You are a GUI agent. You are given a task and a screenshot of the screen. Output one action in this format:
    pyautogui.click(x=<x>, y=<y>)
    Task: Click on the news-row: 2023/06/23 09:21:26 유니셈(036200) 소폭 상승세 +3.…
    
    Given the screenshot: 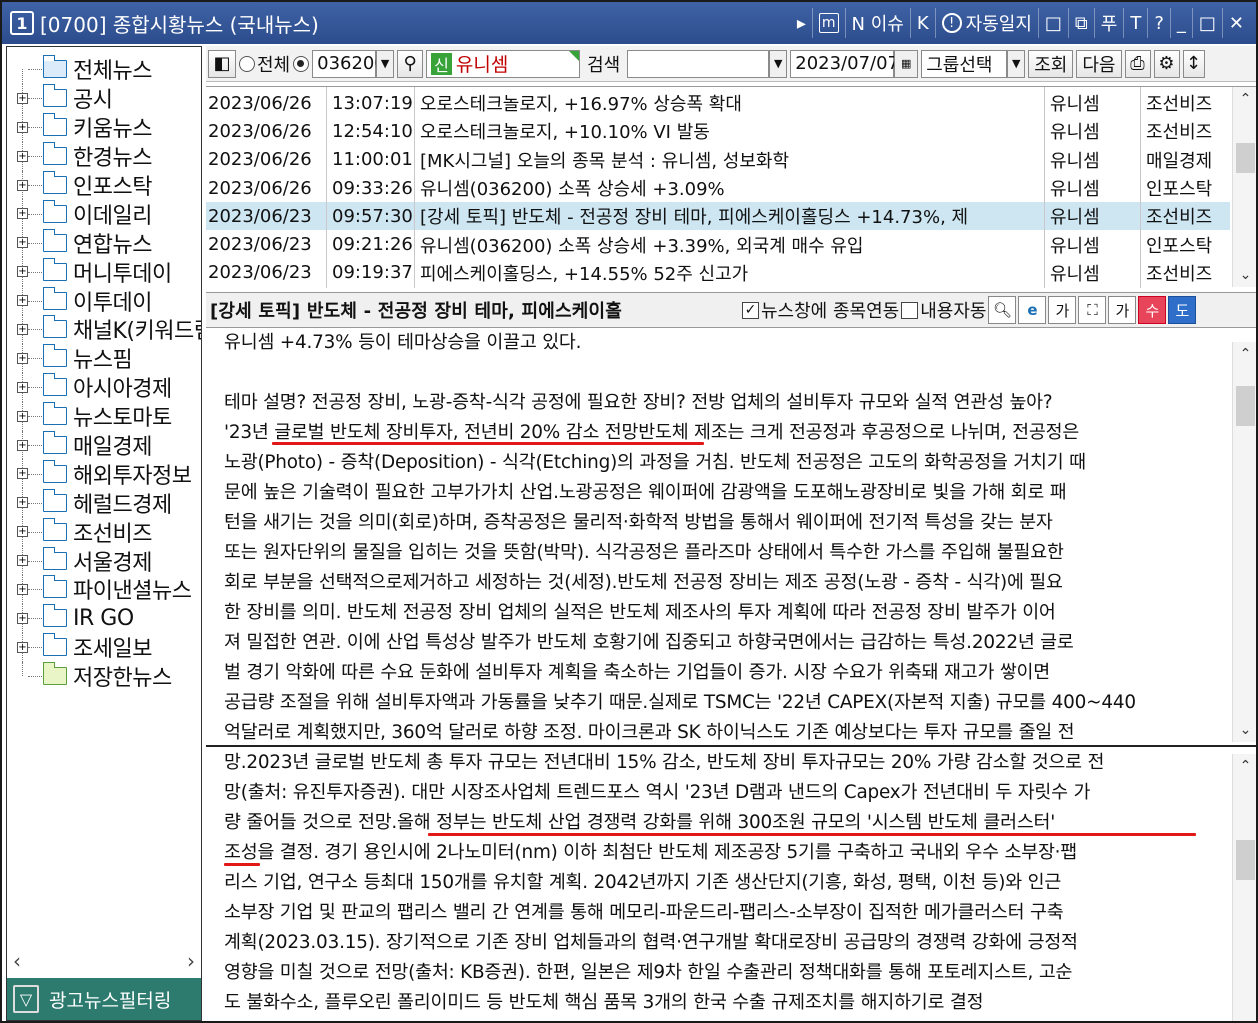 What is the action you would take?
    pyautogui.click(x=718, y=245)
    